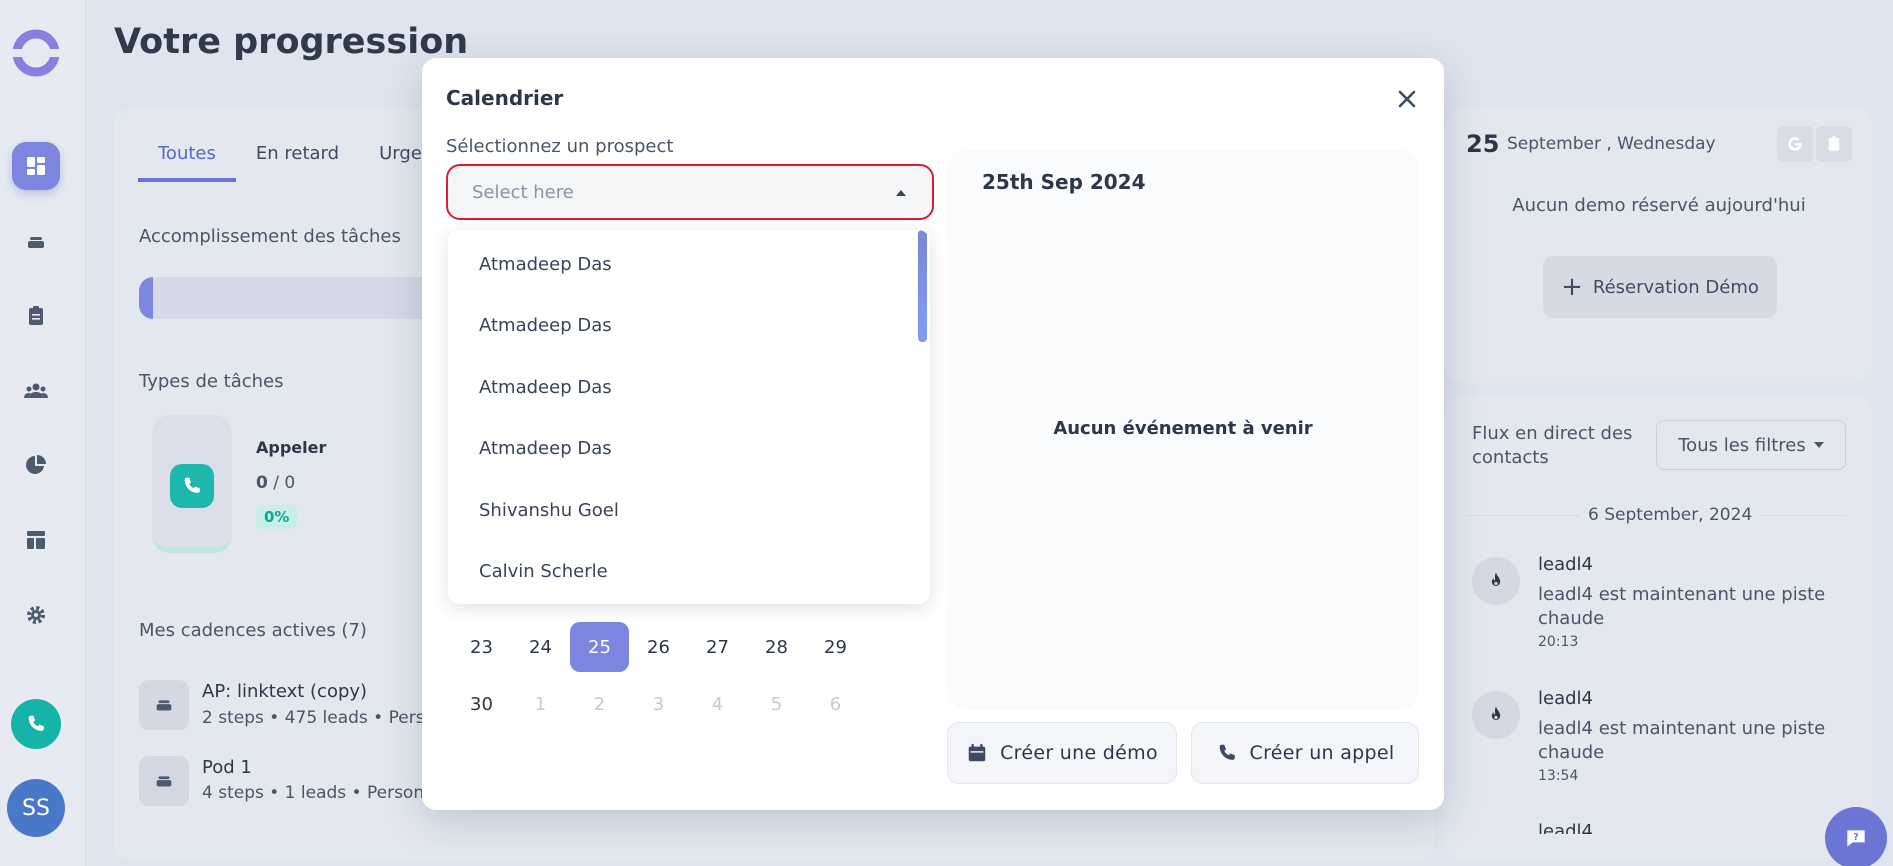 The width and height of the screenshot is (1893, 866). Describe the element at coordinates (284, 483) in the screenshot. I see `task-total-count: / 0` at that location.